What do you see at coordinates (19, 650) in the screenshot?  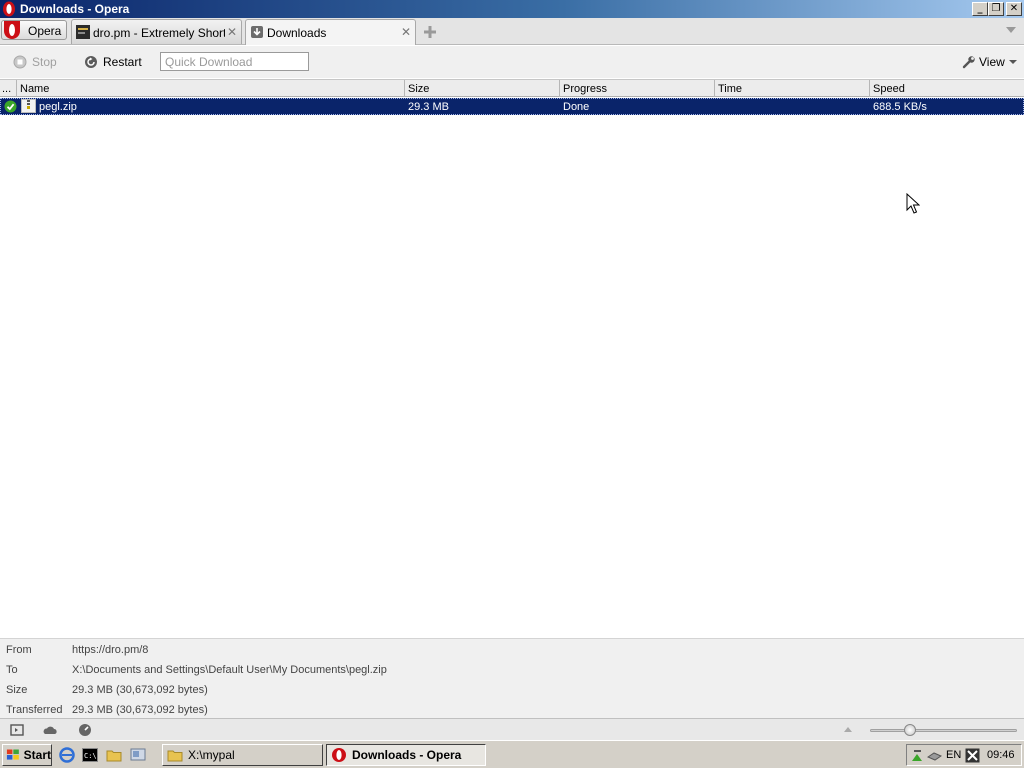 I see `from-label: From` at bounding box center [19, 650].